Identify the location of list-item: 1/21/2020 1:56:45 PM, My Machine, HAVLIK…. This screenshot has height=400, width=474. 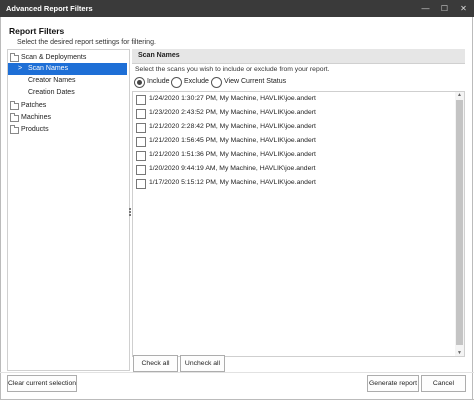
(286, 142).